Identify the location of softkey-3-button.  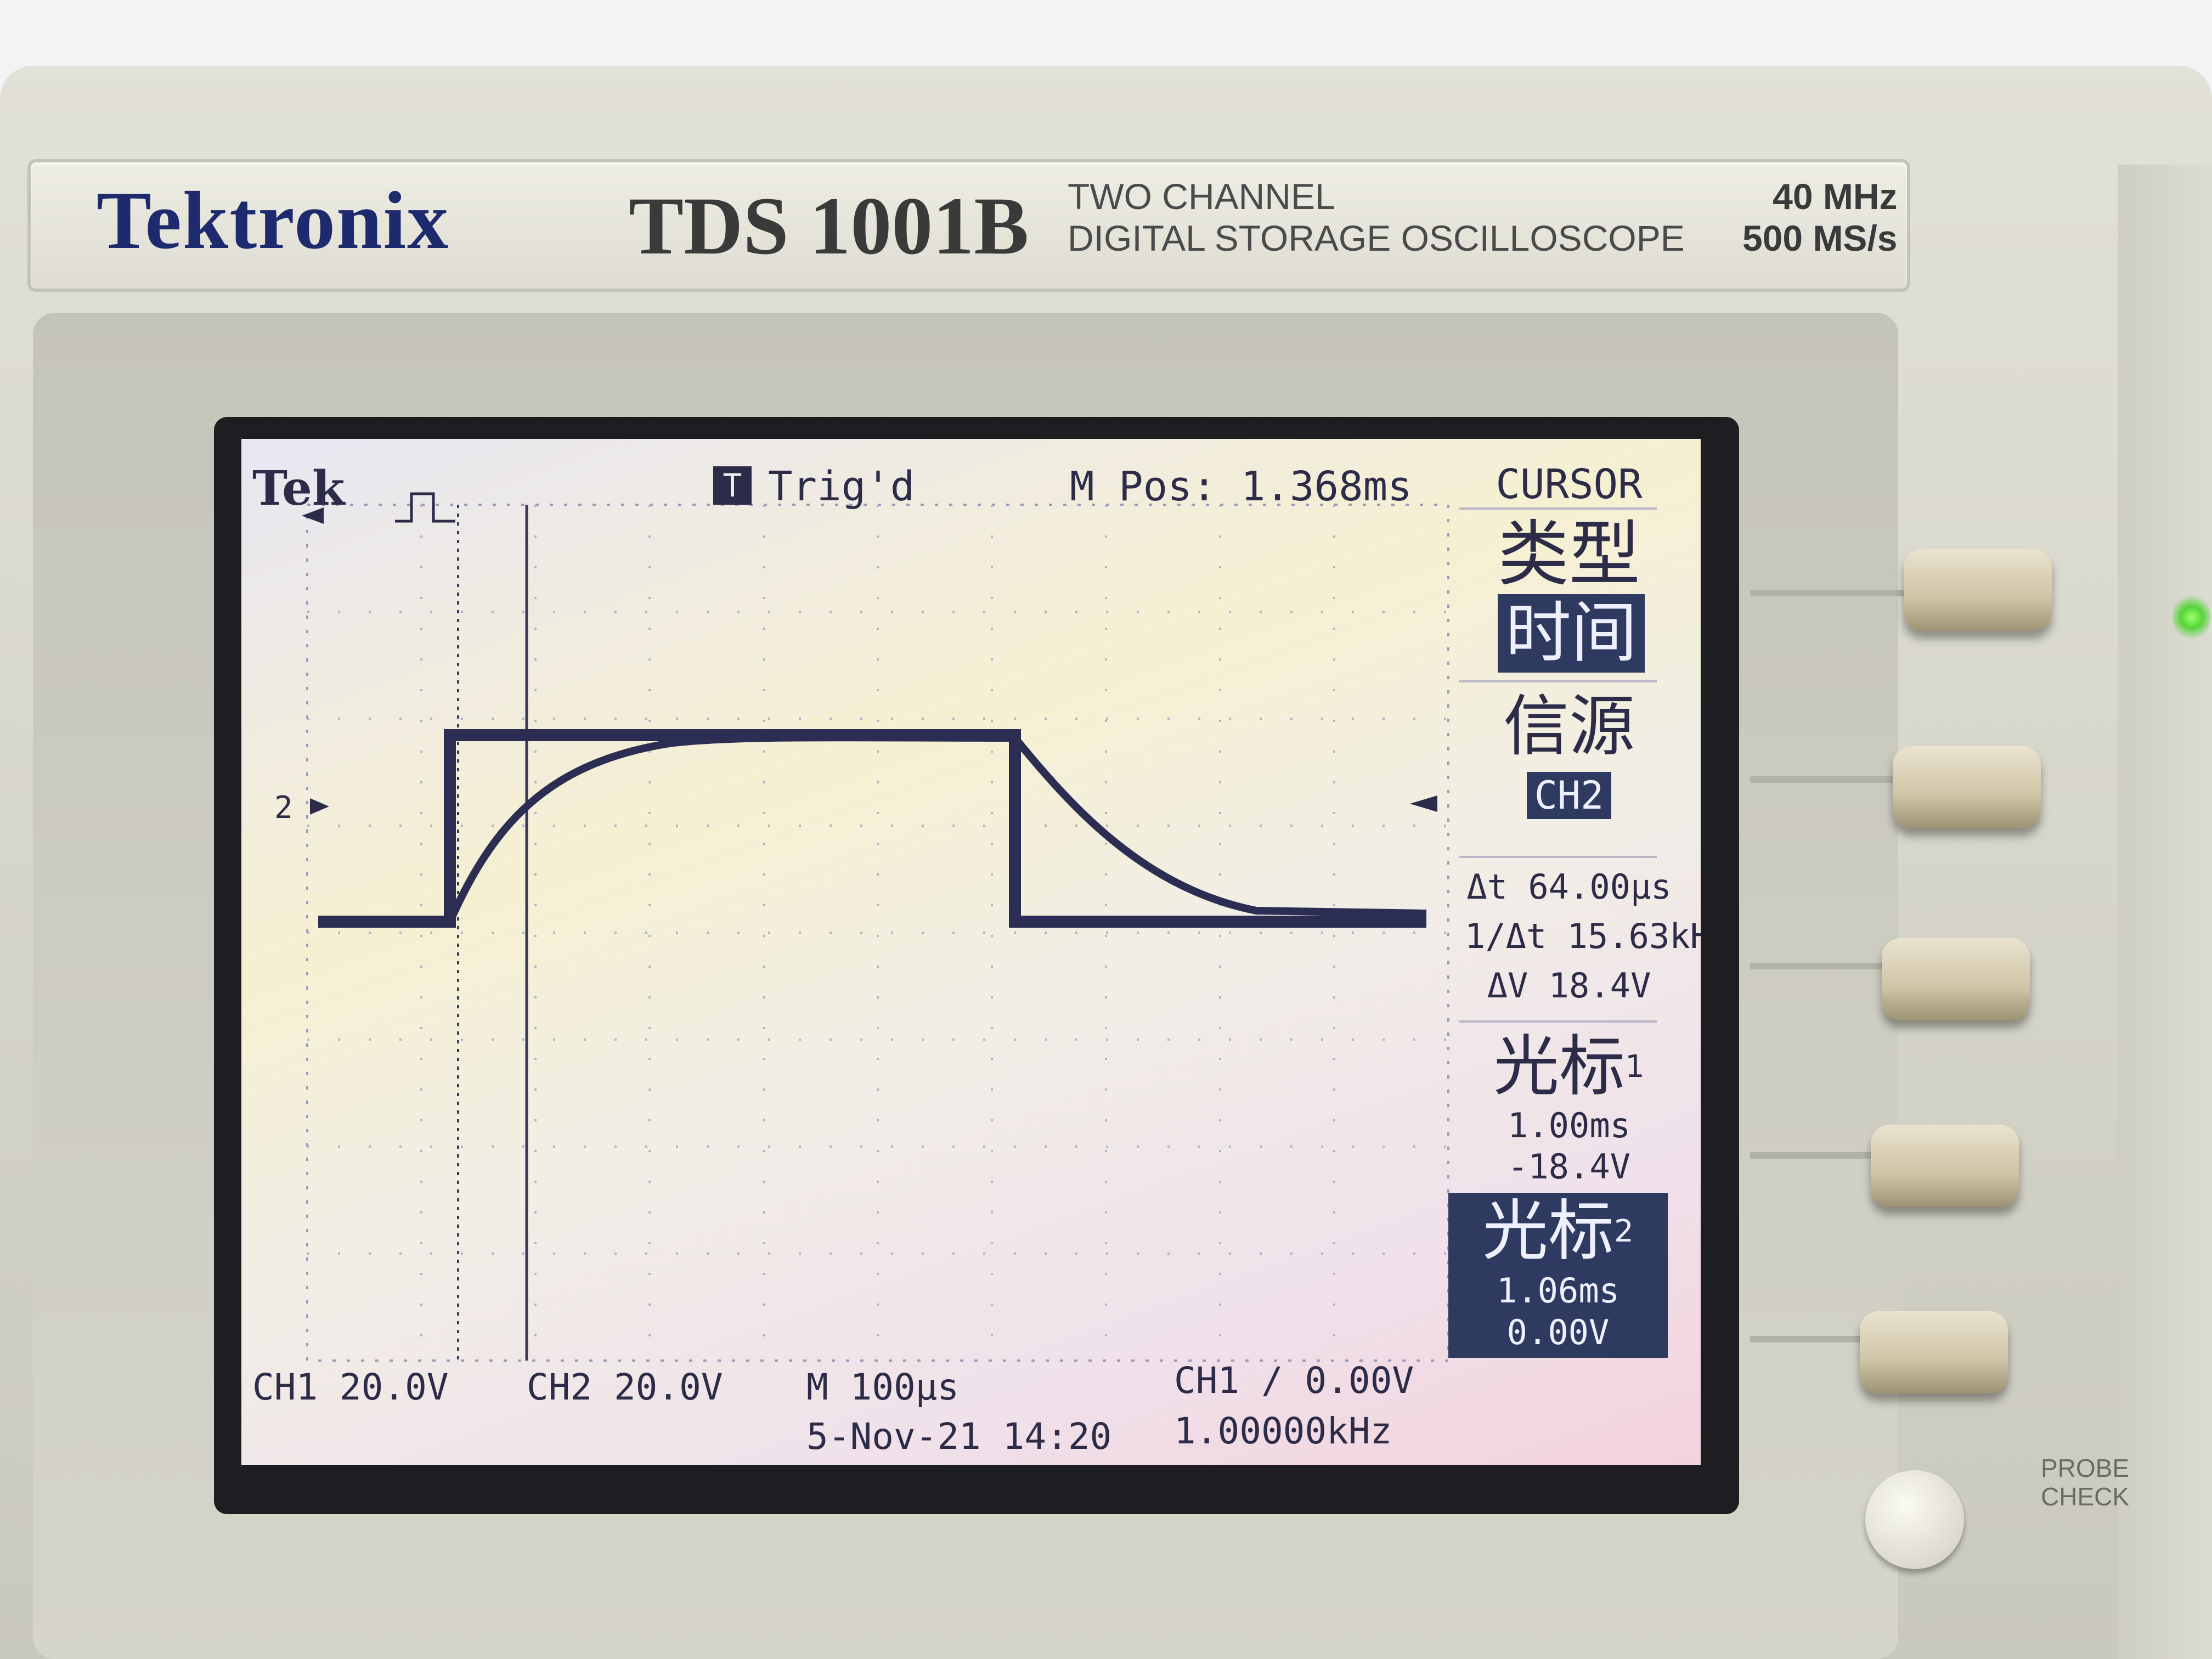
(1956, 979).